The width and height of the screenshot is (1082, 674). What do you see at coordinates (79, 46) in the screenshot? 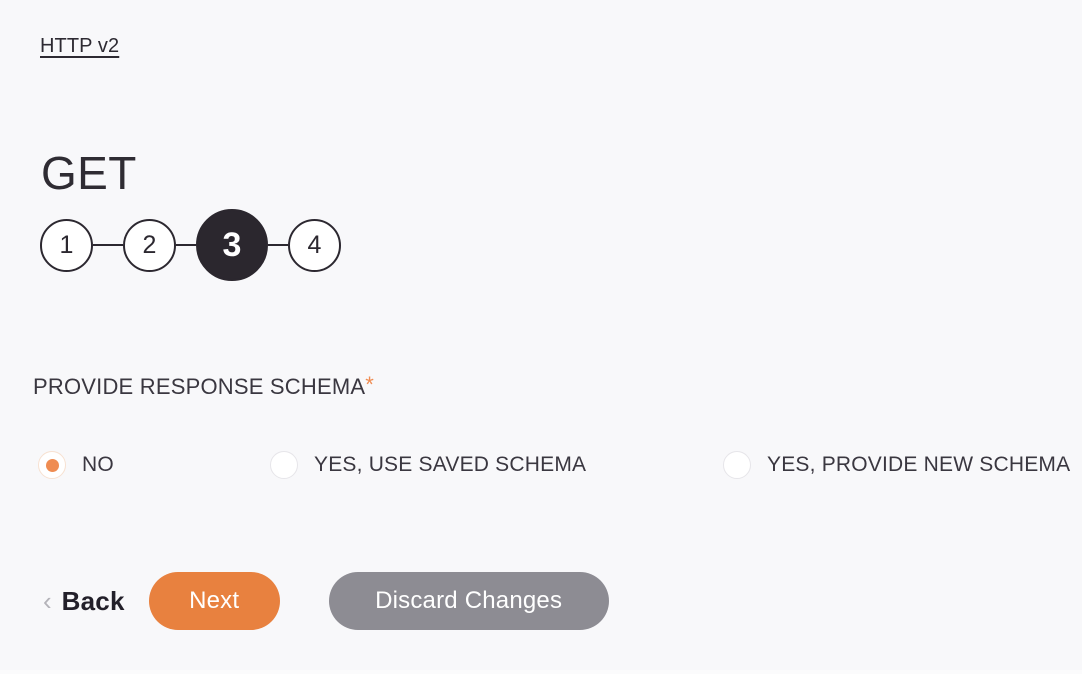
I see `breadcrumb-http-v2: HTTP v2` at bounding box center [79, 46].